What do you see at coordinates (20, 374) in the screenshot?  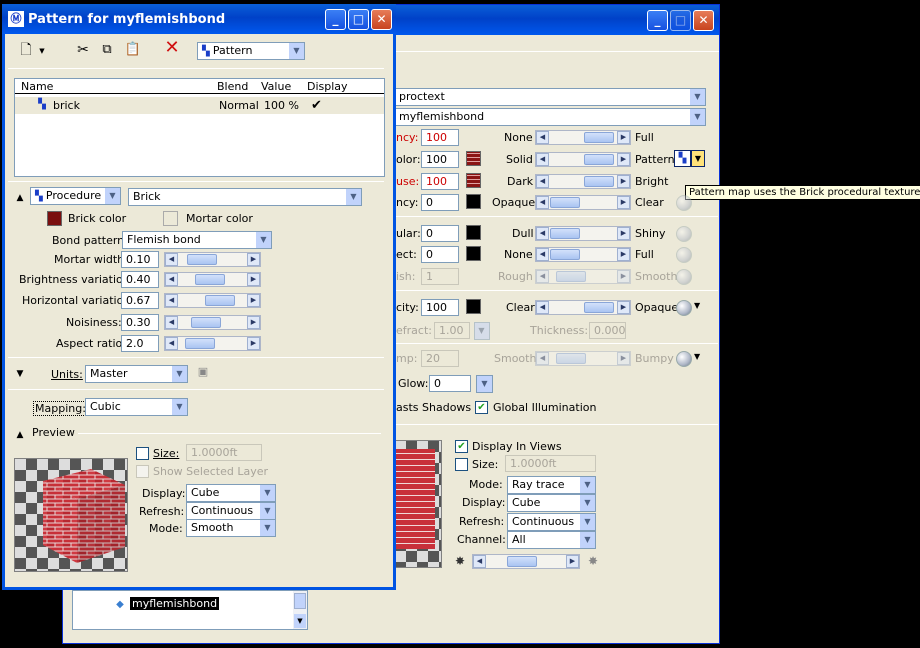 I see `expand-triangle-icon: ▼` at bounding box center [20, 374].